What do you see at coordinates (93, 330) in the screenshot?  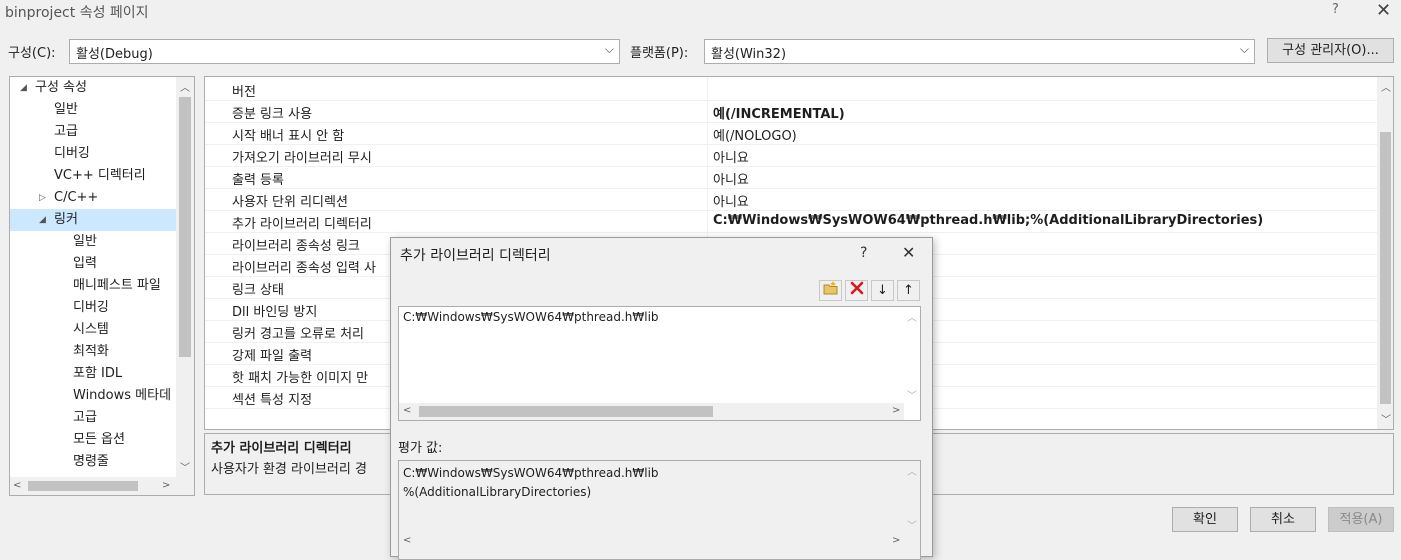 I see `tree-item: 시스템` at bounding box center [93, 330].